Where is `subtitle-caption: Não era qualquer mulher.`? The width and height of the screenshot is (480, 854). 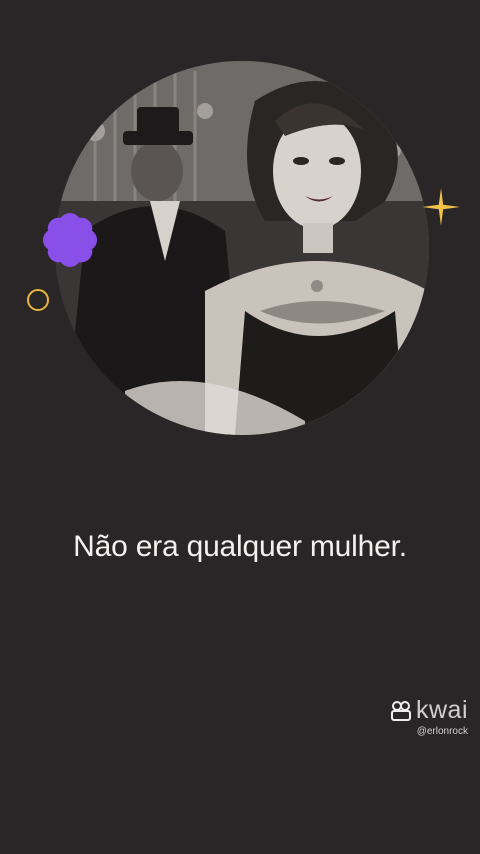 subtitle-caption: Não era qualquer mulher. is located at coordinates (240, 546).